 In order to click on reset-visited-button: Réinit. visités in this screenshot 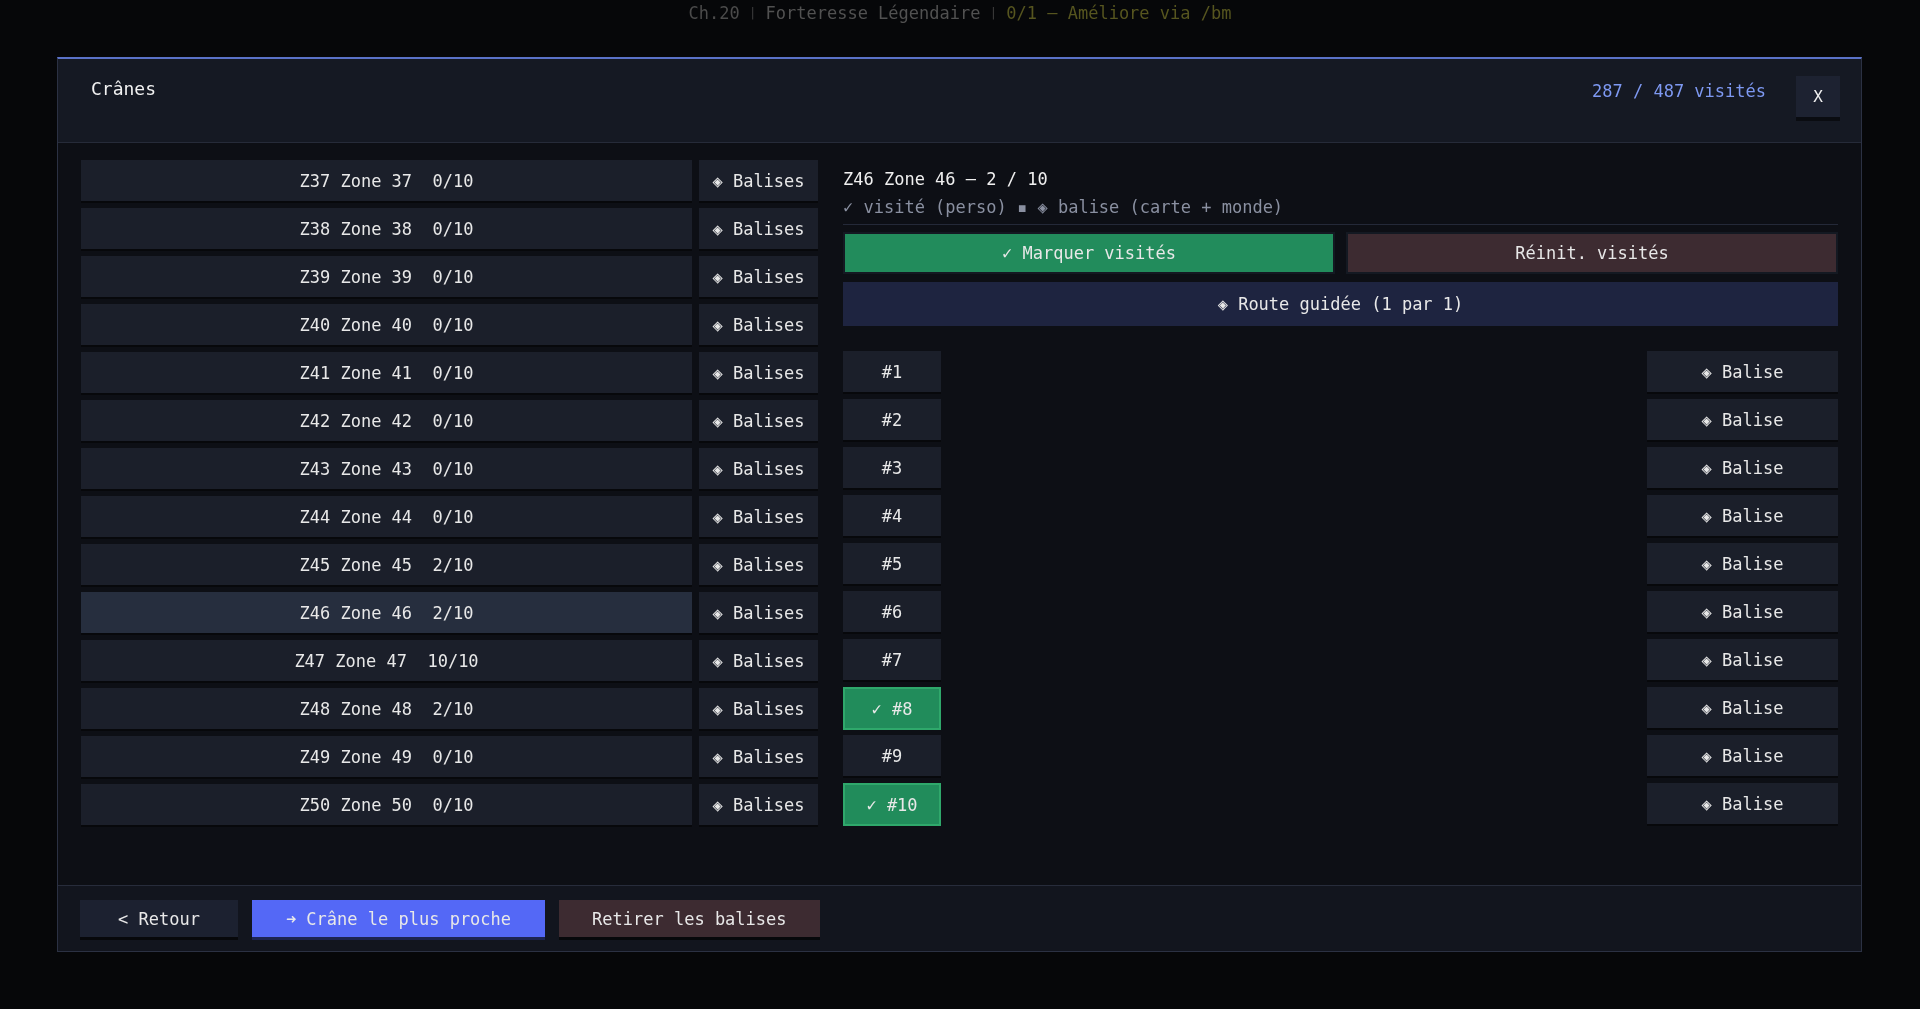, I will do `click(1592, 253)`.